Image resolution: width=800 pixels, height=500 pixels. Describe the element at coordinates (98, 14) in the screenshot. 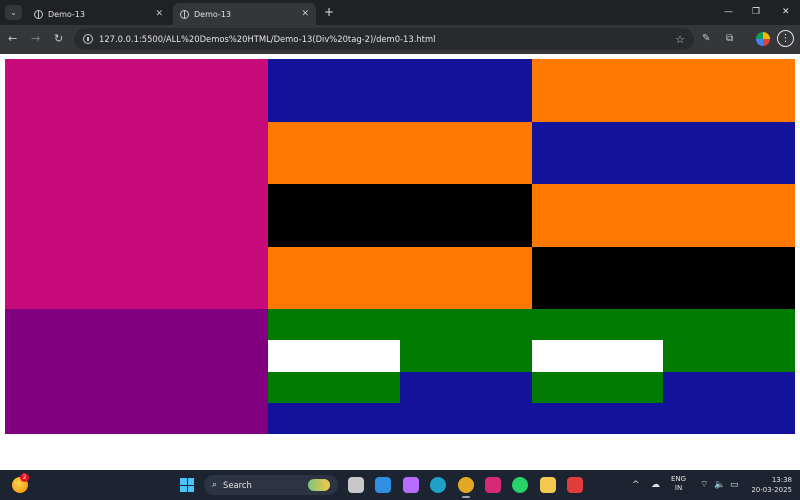

I see `tab-demo-13-inactive: Demo-13 ✕` at that location.